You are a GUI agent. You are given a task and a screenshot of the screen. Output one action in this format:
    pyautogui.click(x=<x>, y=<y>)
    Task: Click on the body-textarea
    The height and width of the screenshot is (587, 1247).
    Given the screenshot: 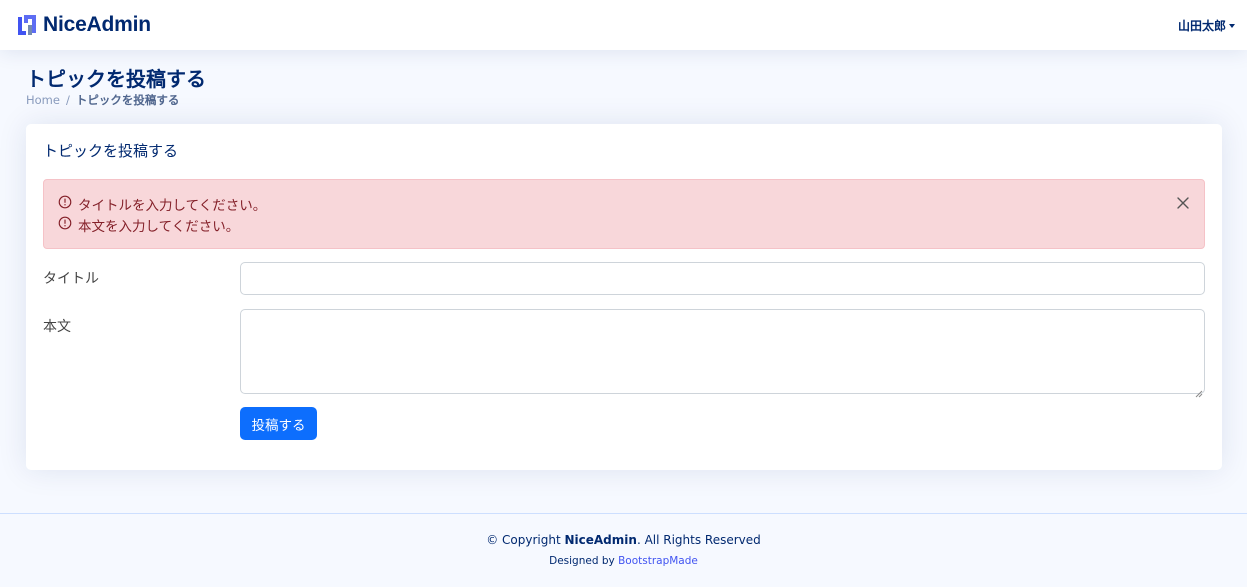 What is the action you would take?
    pyautogui.click(x=722, y=353)
    